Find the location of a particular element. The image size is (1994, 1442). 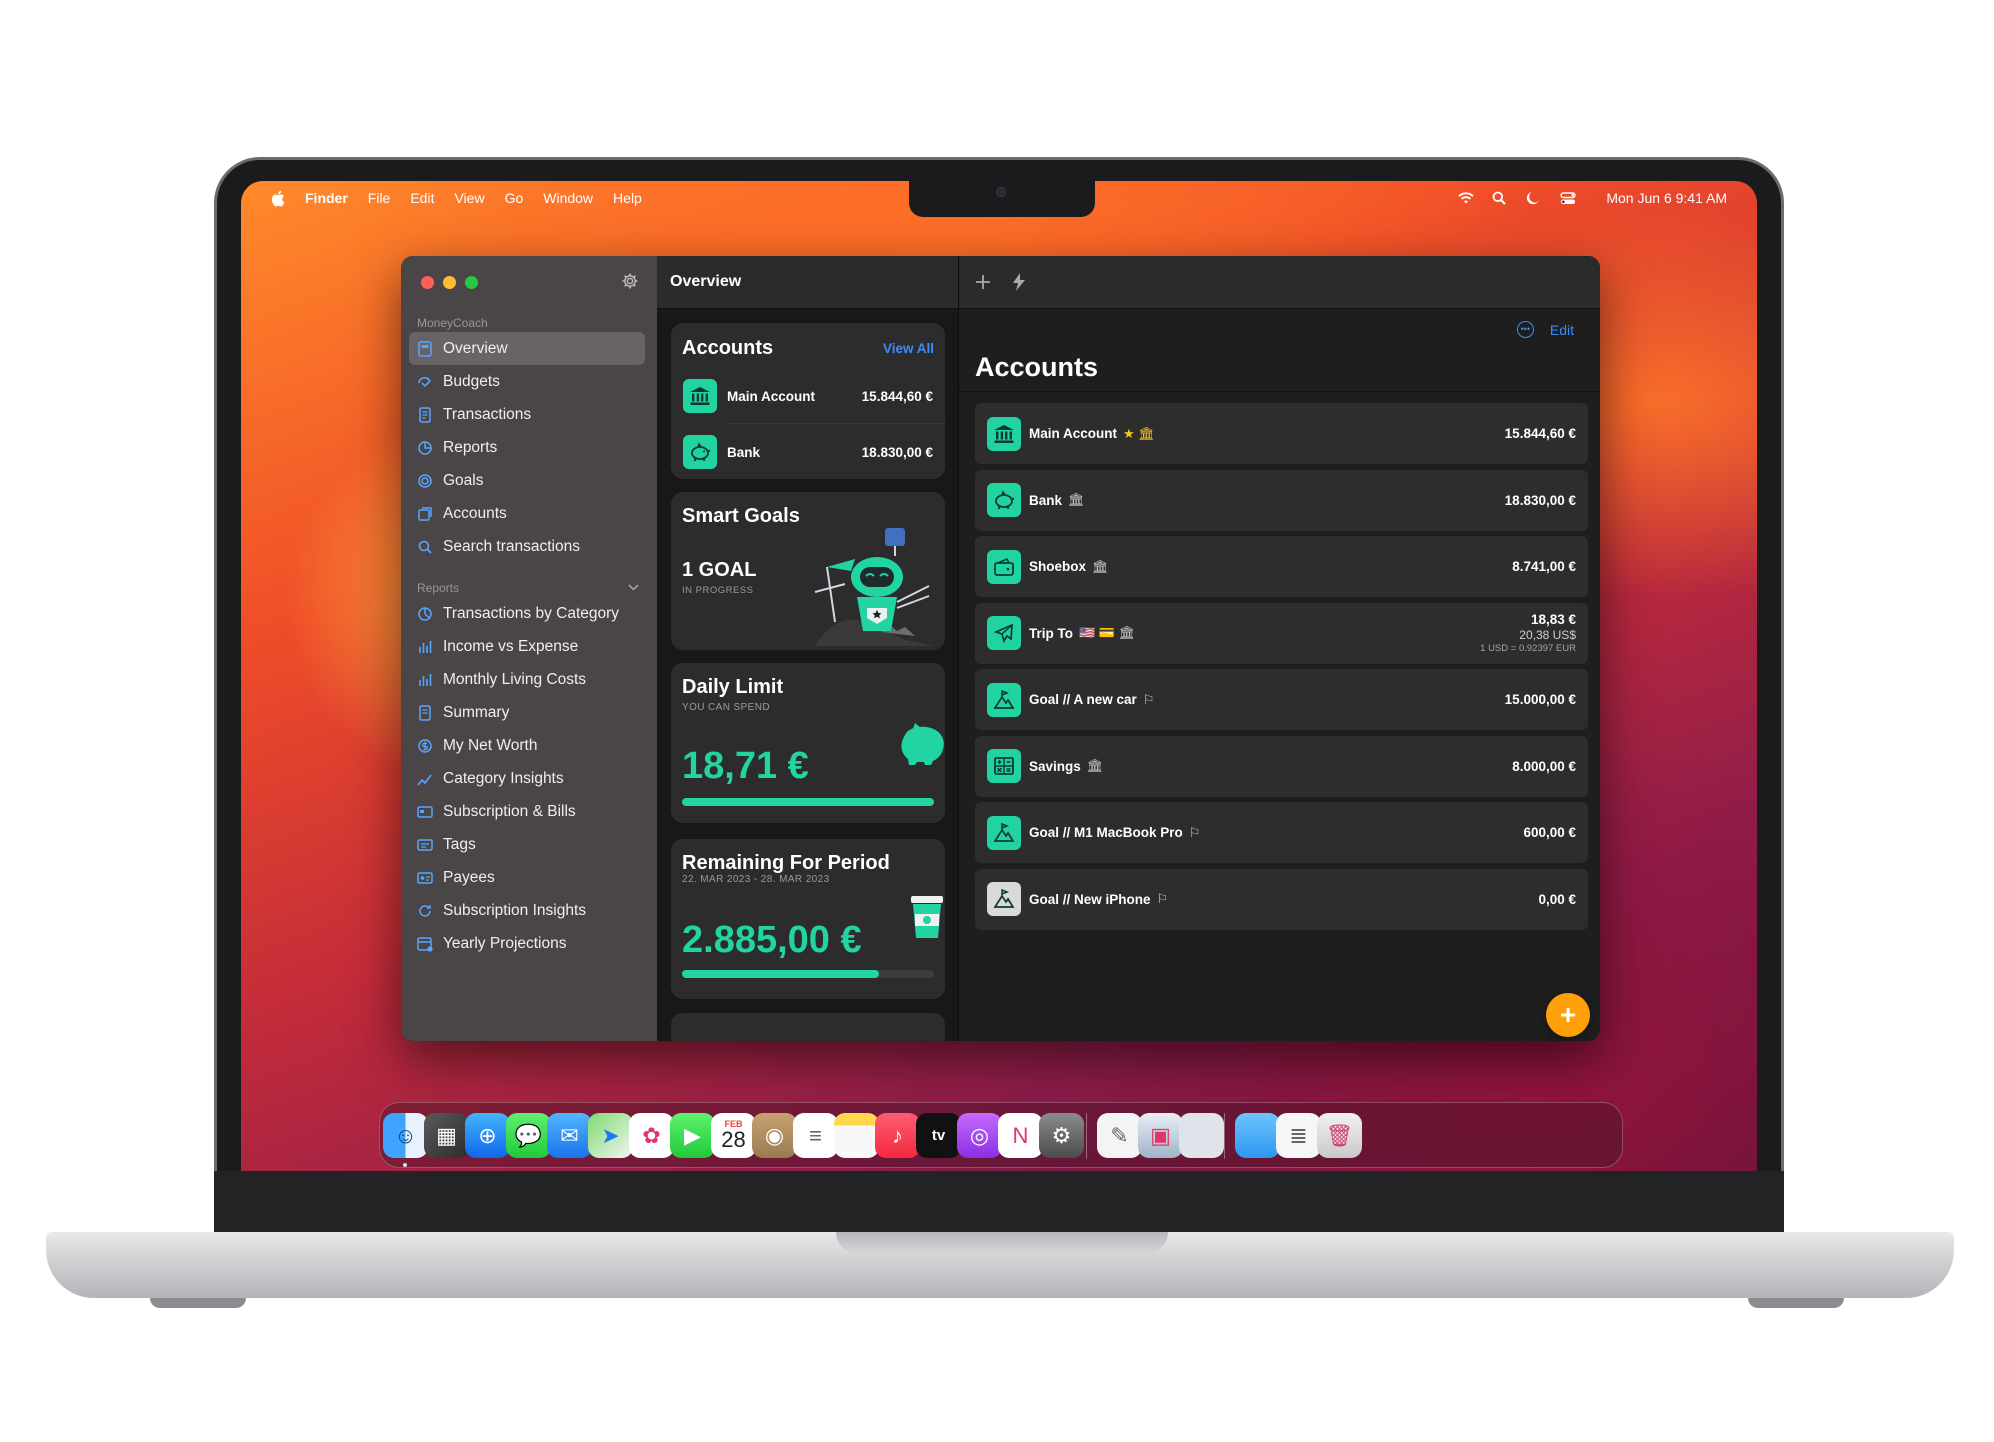

sidebar-item-yearly-projections: Yearly Projections is located at coordinates (527, 943).